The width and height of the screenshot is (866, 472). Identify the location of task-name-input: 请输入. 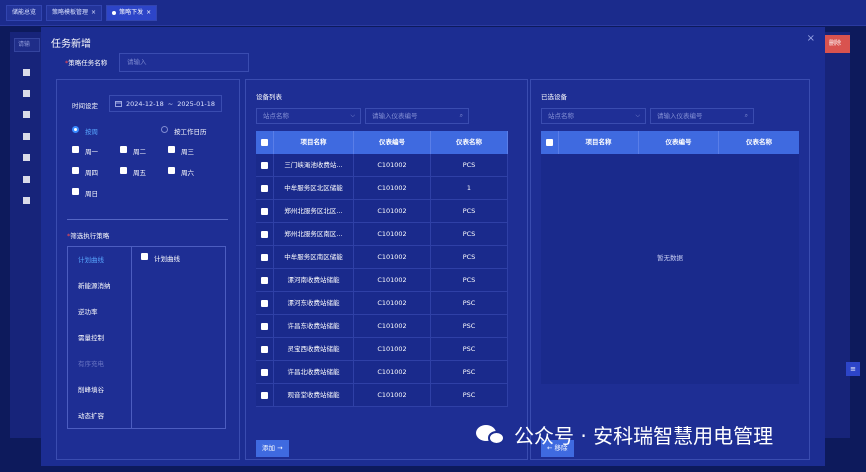
(184, 62).